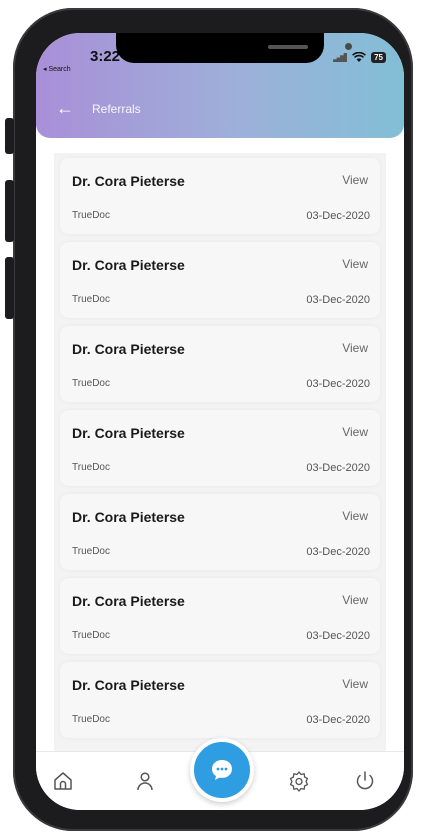  I want to click on status-time: 3:22, so click(105, 56).